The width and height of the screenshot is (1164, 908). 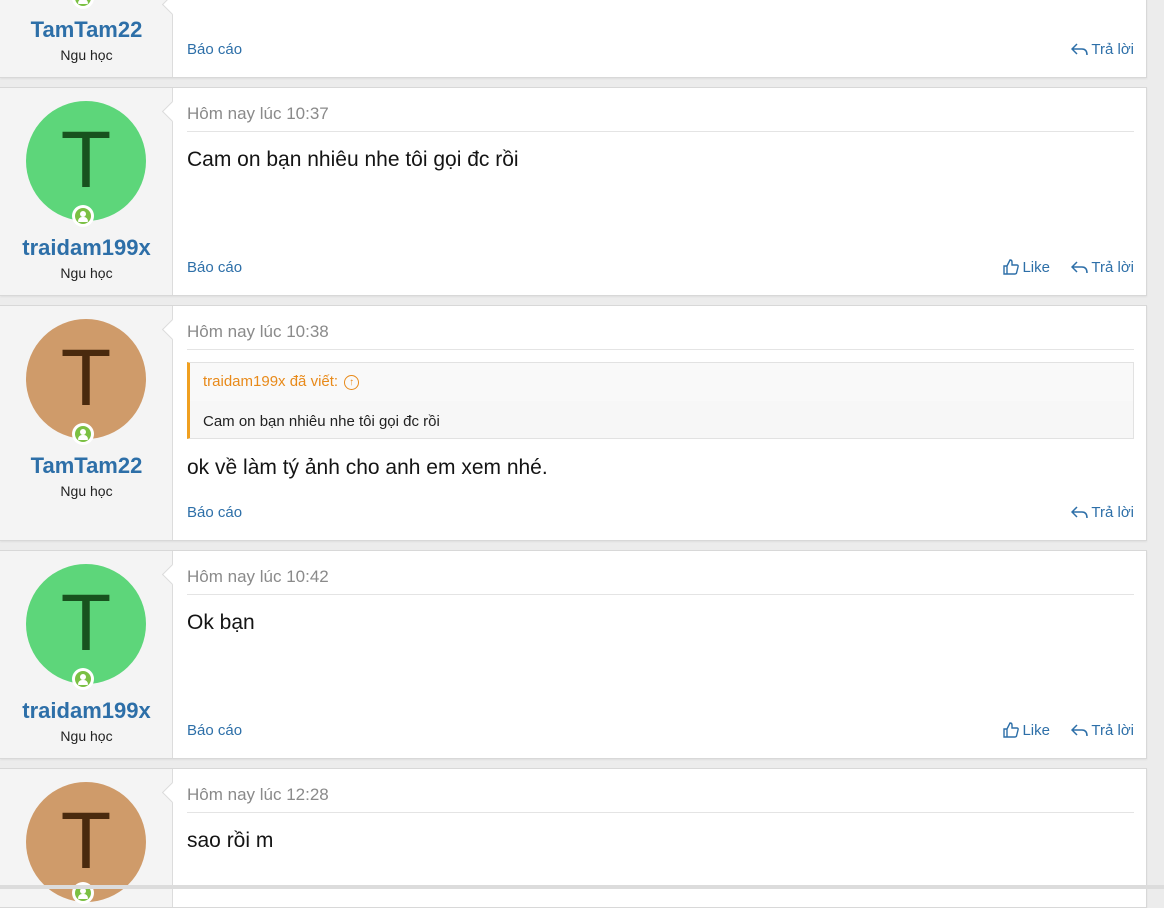 I want to click on post-message: ok về làm tý ảnh cho anh em xem nhé., so click(x=367, y=467).